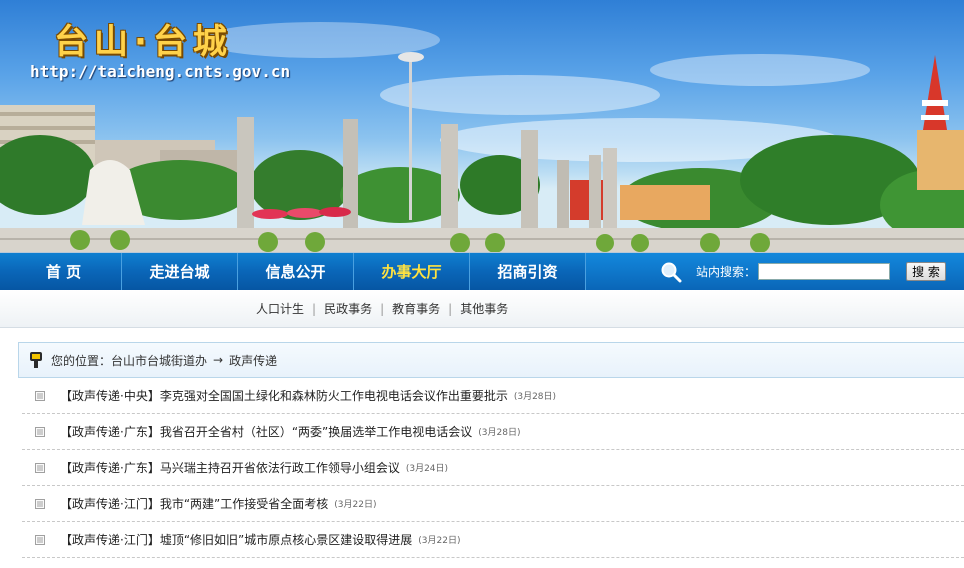 The image size is (964, 568). What do you see at coordinates (284, 395) in the screenshot?
I see `news-title-link: 【政声传递·中央】李克强对全国国土绿化和森林防火工作电视电话会议作出重要批示` at bounding box center [284, 395].